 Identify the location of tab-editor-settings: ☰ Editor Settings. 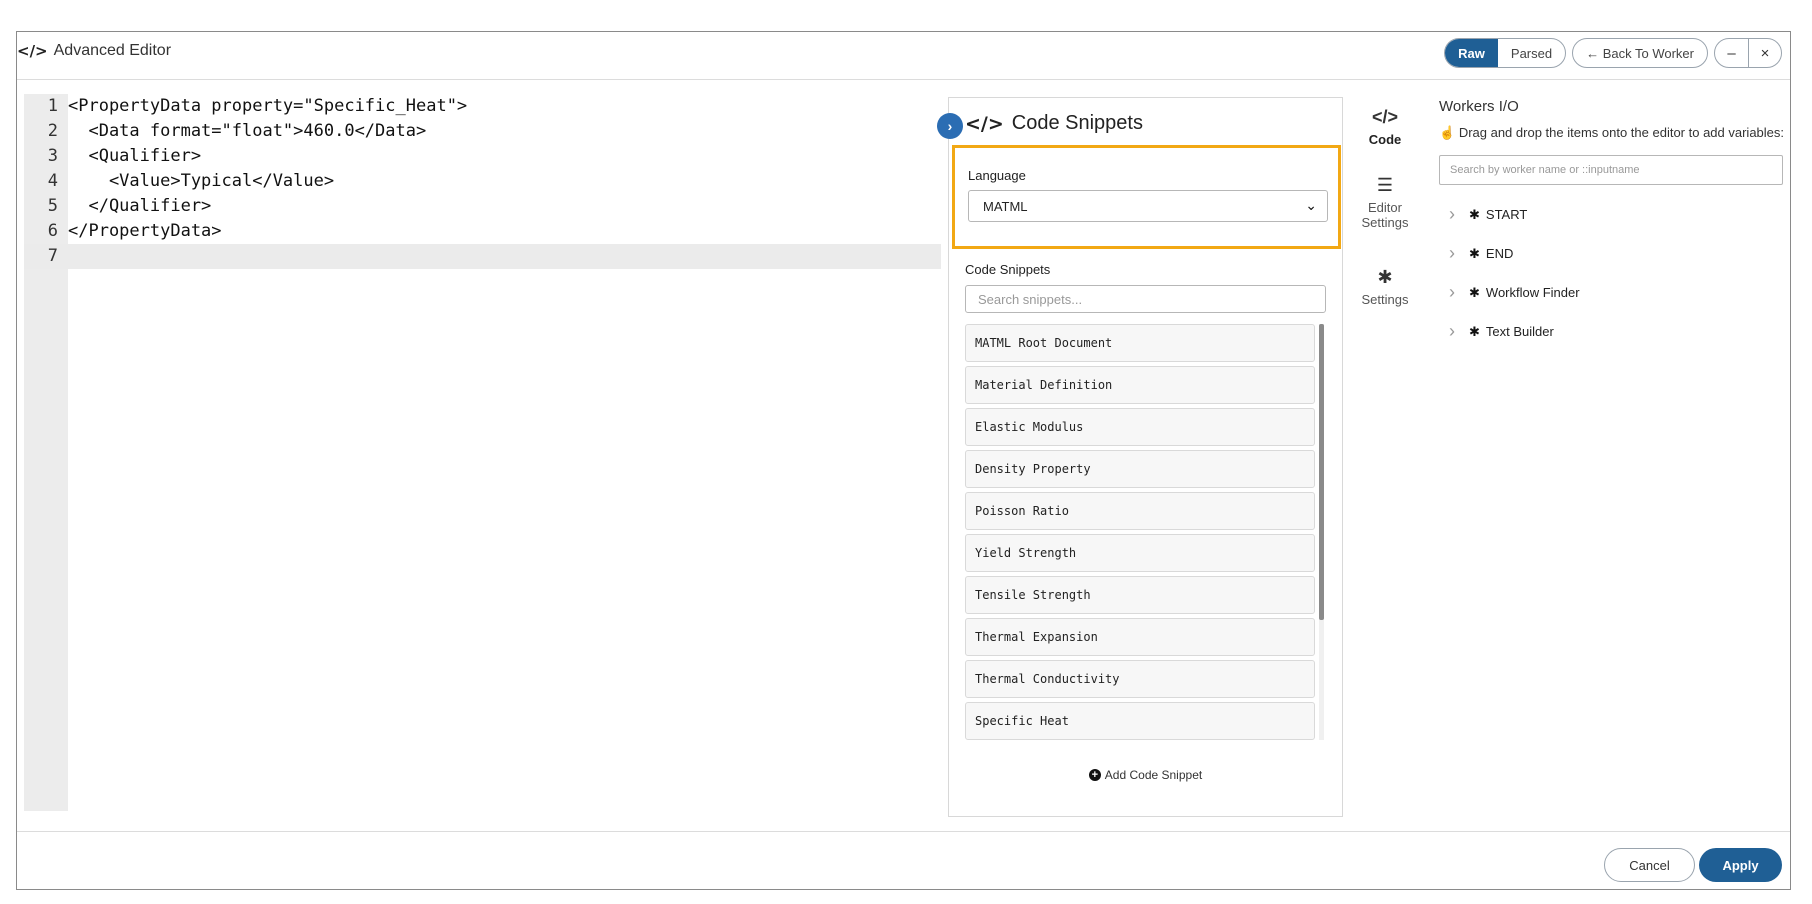
(1385, 202).